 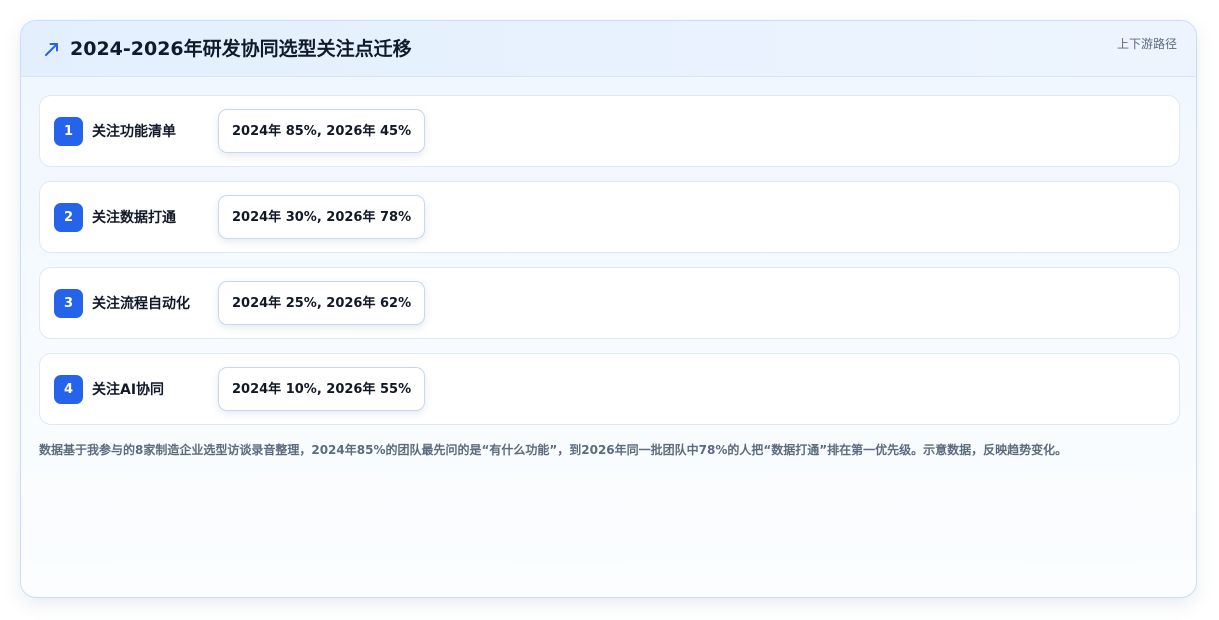 I want to click on item-value-pill: 2024年 10%, 2026年 55%, so click(x=322, y=389).